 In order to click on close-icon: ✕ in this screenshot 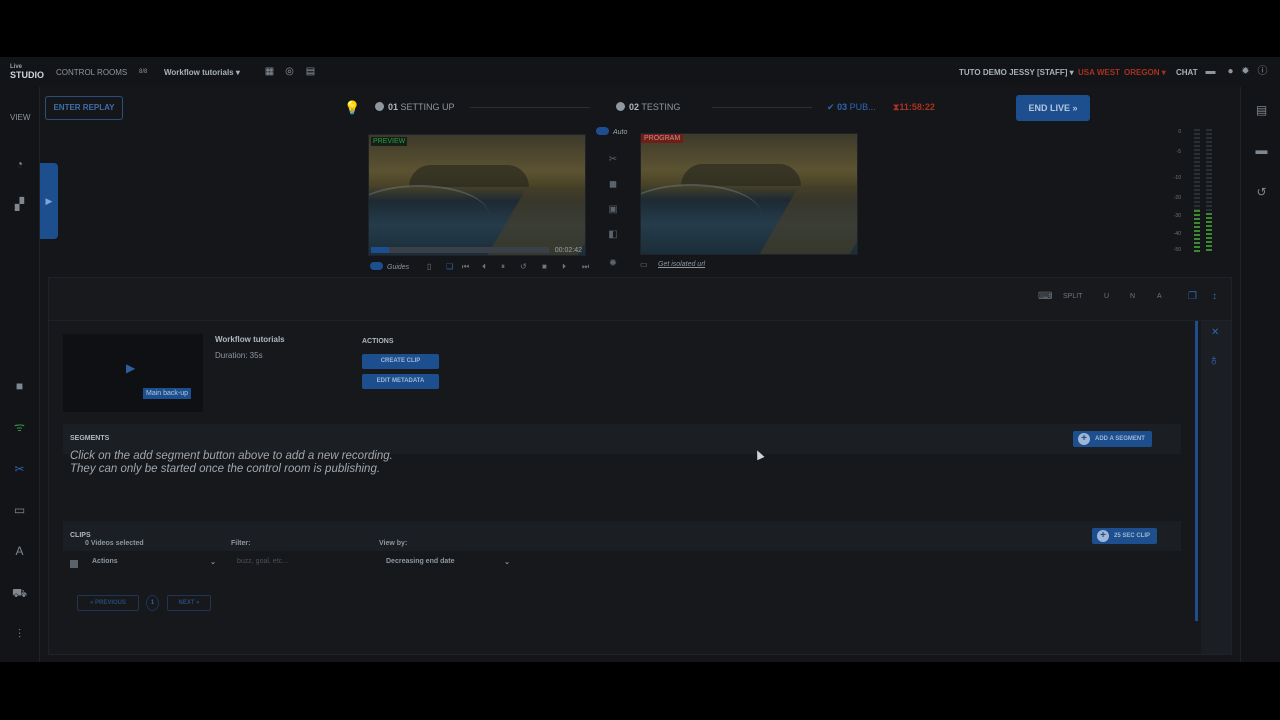, I will do `click(1215, 332)`.